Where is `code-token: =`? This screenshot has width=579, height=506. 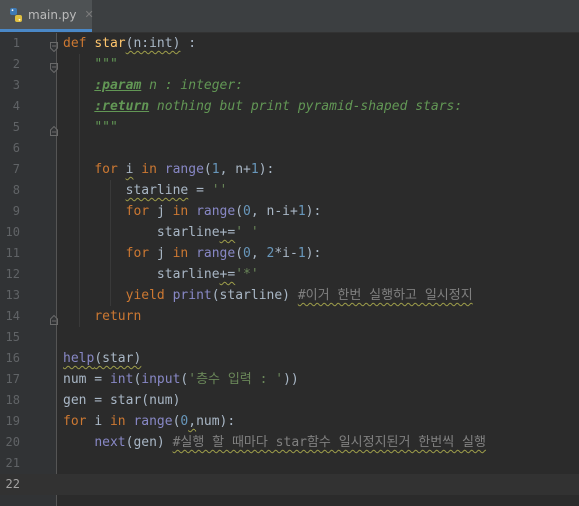 code-token: = is located at coordinates (200, 190).